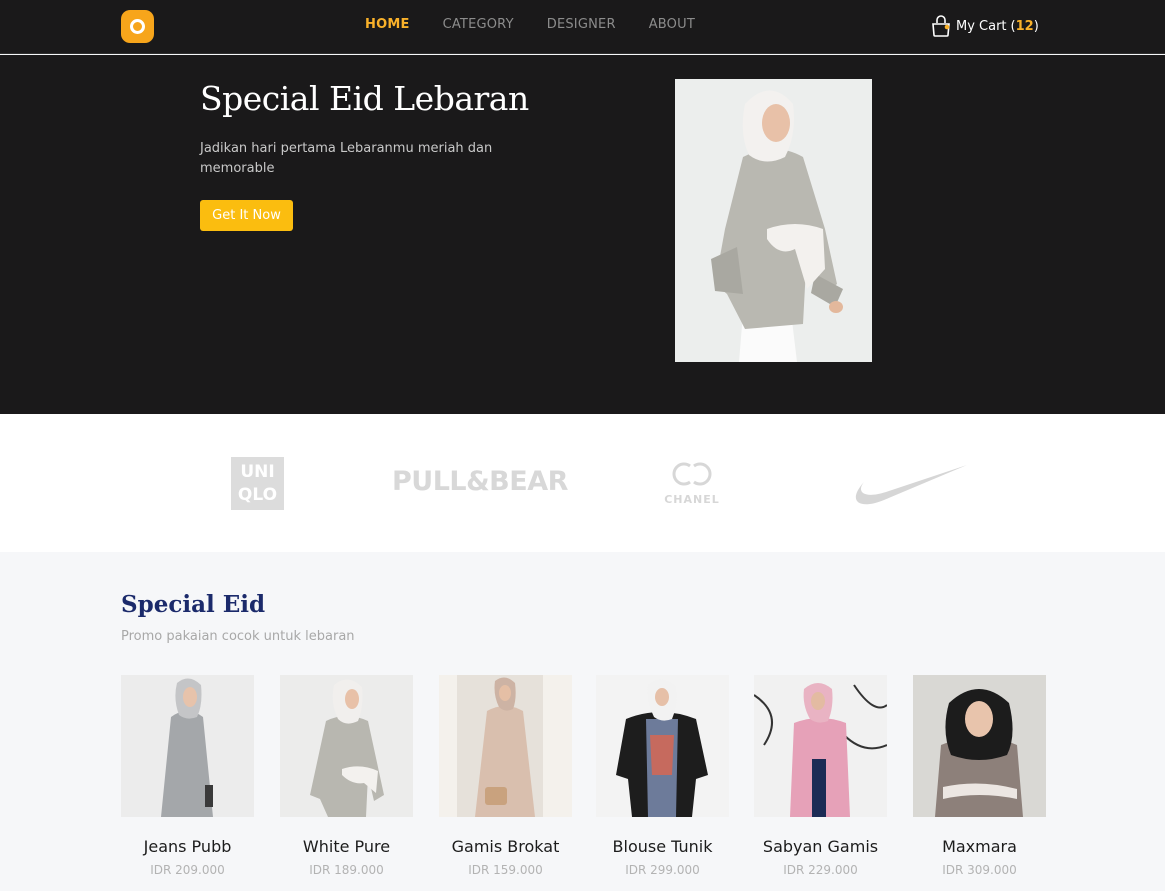 This screenshot has width=1165, height=891. I want to click on product-name: Jeans Pubb, so click(187, 846).